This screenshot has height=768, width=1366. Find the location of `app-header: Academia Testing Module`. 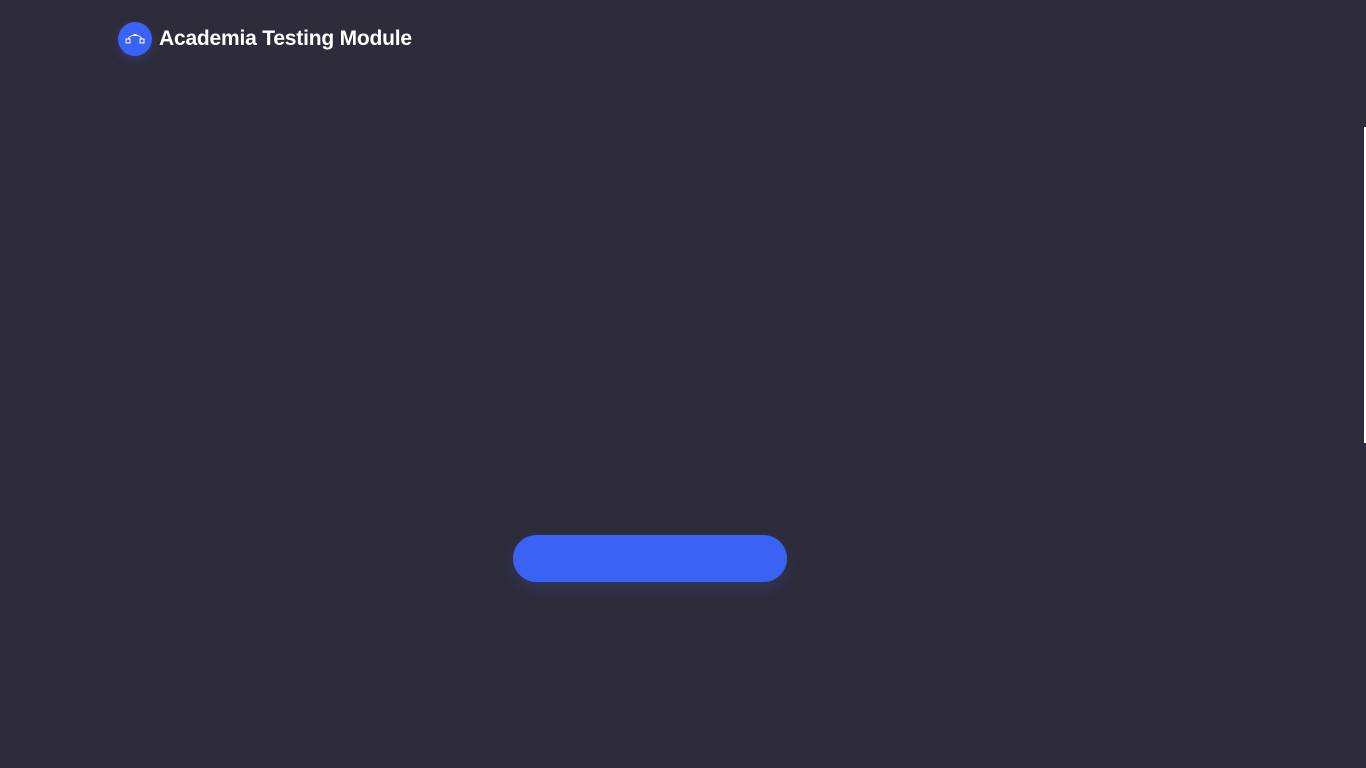

app-header: Academia Testing Module is located at coordinates (265, 39).